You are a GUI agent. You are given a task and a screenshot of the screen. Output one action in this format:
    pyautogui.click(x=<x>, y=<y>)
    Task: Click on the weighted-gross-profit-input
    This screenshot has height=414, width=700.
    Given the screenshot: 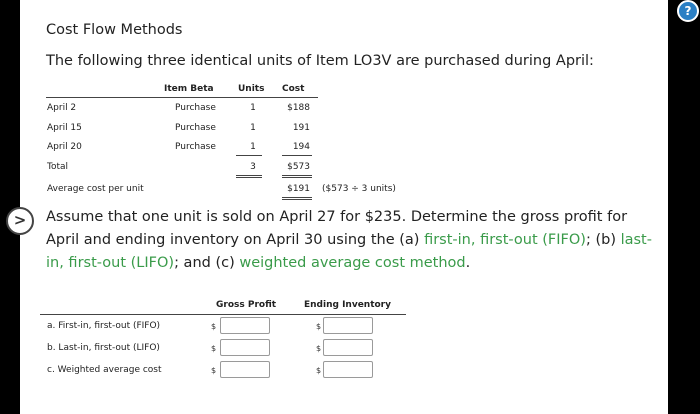 What is the action you would take?
    pyautogui.click(x=245, y=369)
    